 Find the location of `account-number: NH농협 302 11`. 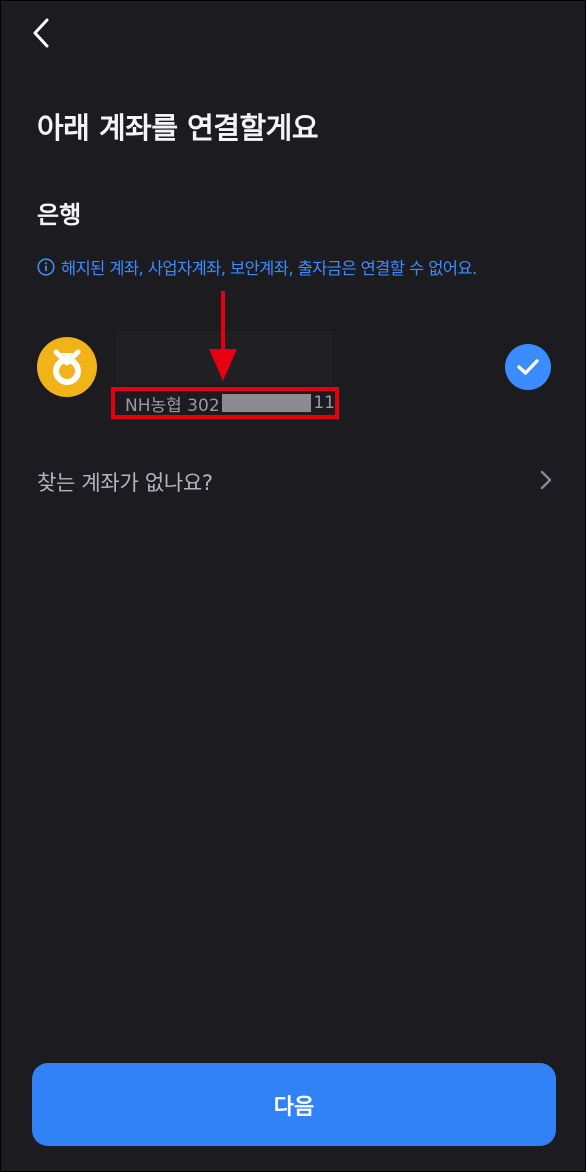

account-number: NH농협 302 11 is located at coordinates (225, 403).